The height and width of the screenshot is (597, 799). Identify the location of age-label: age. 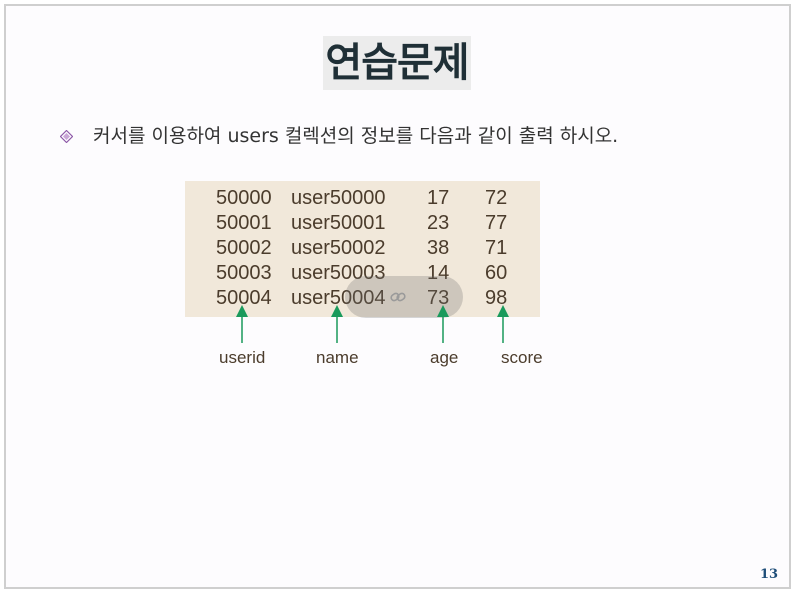
(444, 357).